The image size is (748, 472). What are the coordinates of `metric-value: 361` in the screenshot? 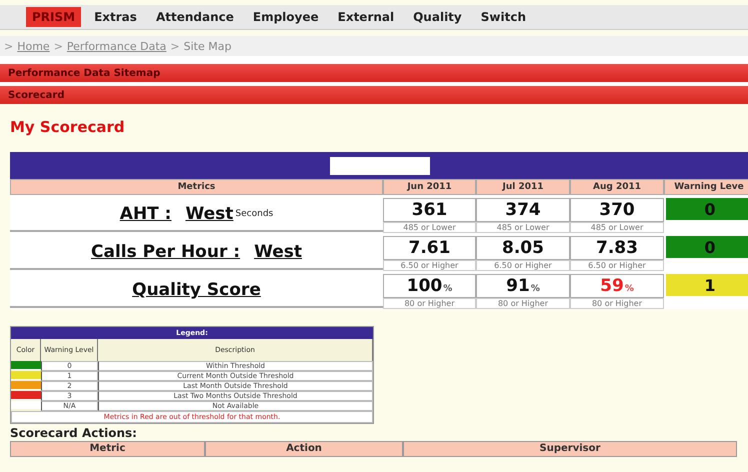 It's located at (430, 210).